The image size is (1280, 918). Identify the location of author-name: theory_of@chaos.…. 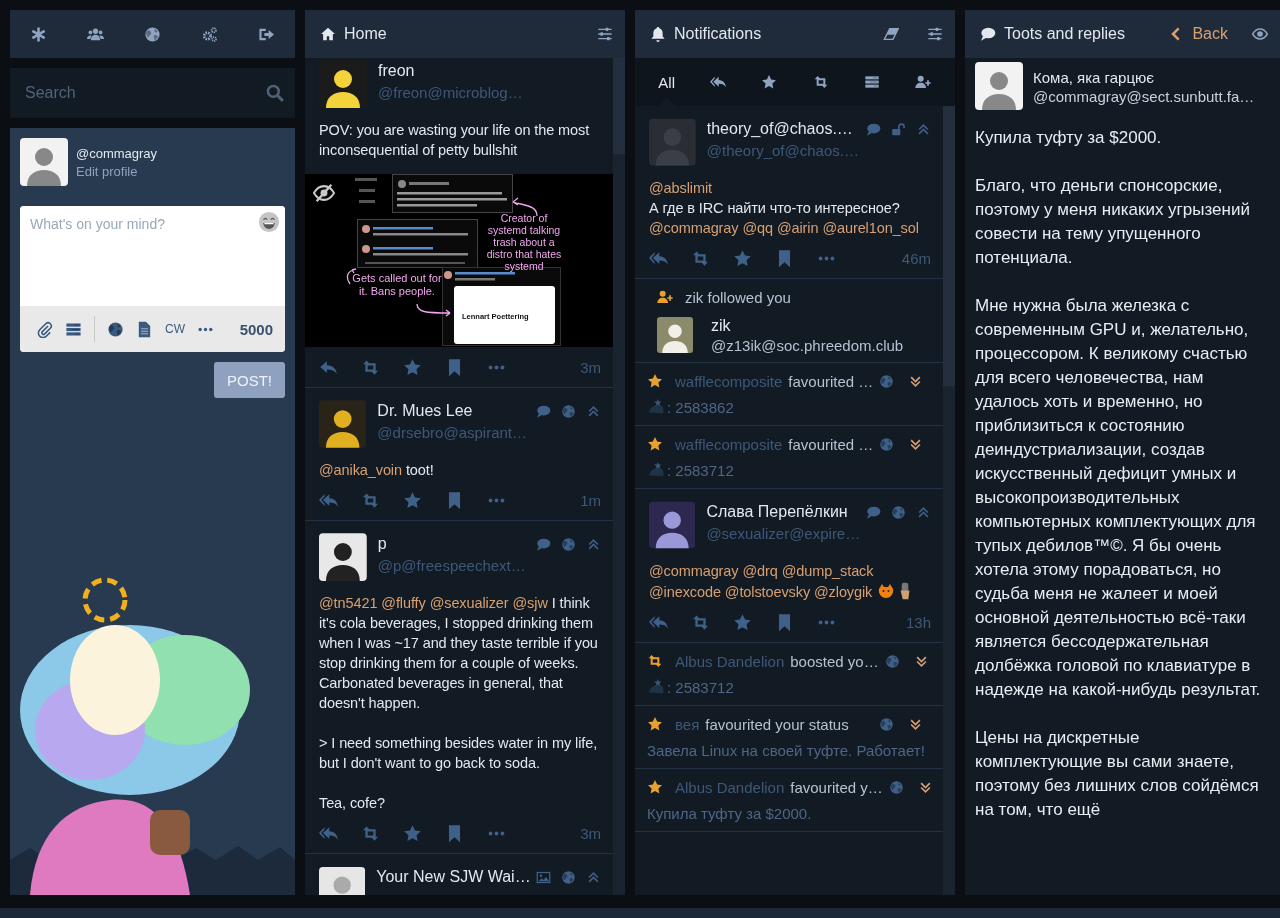
(780, 129).